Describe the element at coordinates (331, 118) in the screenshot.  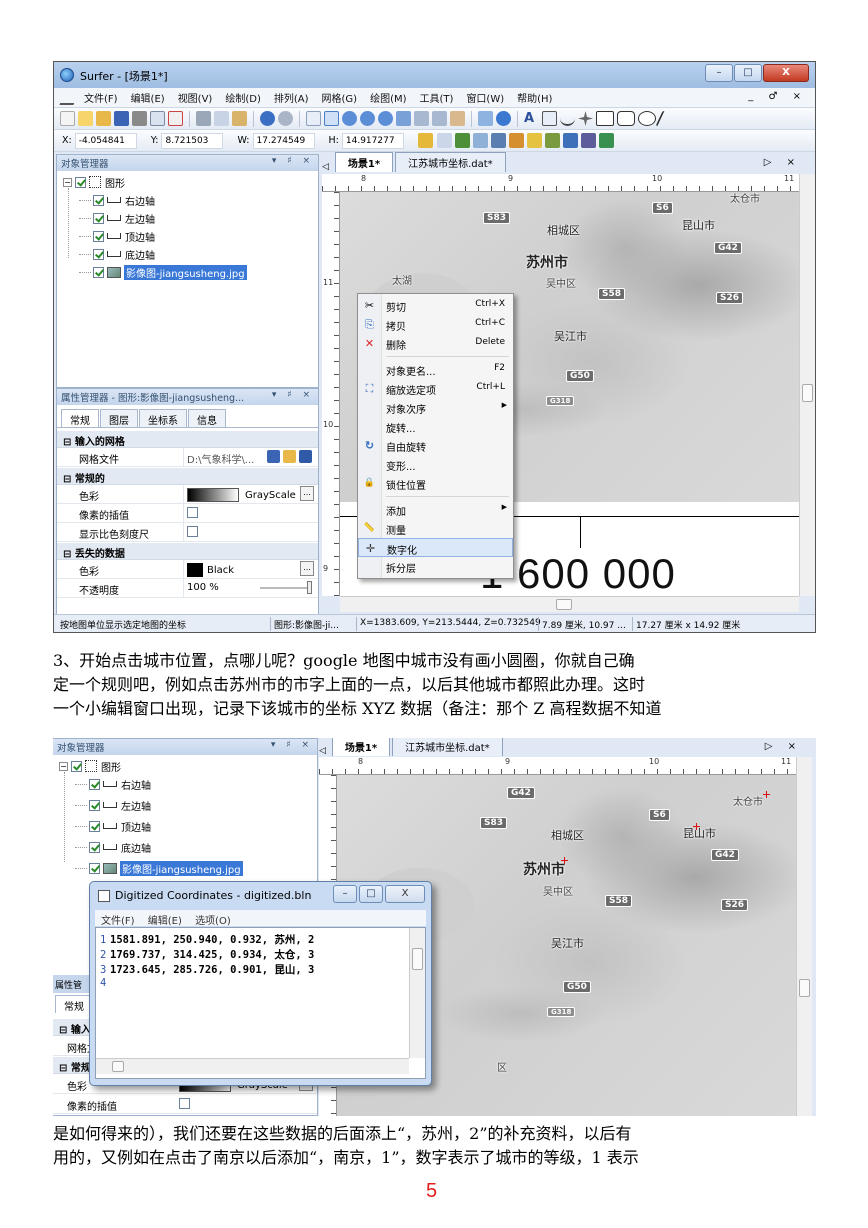
I see `select-arrow-icon` at that location.